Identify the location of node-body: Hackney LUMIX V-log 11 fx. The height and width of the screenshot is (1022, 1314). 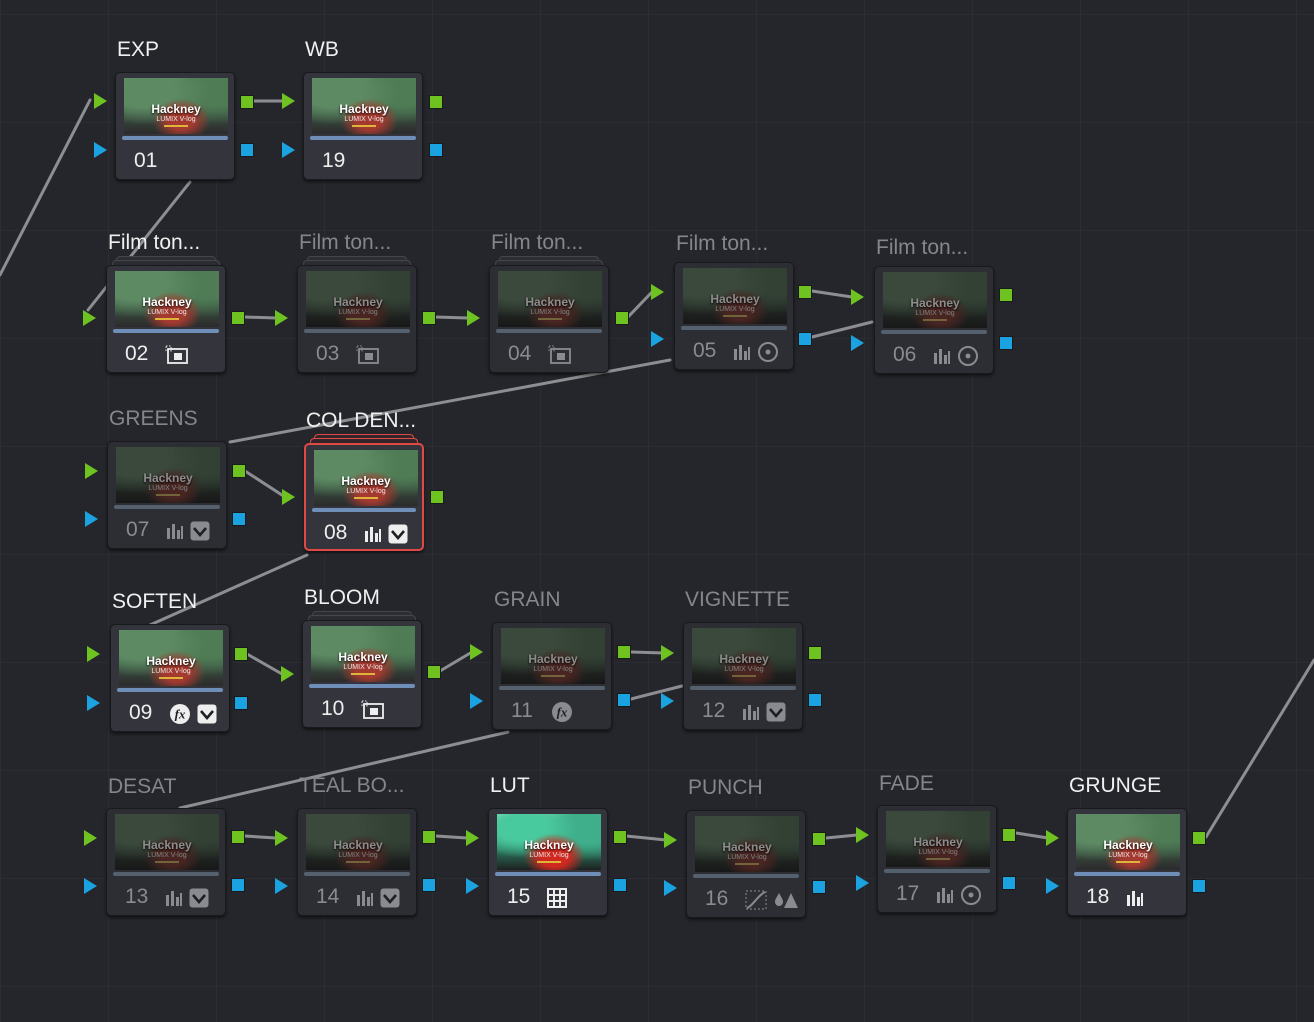
(552, 676).